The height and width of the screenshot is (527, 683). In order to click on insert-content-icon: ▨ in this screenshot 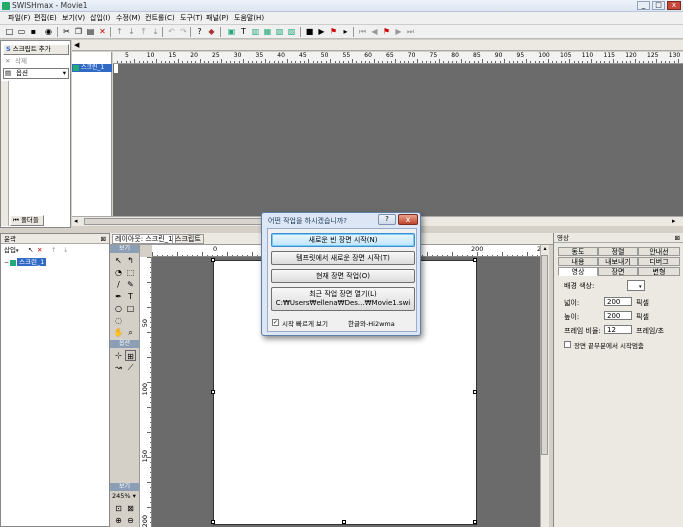, I will do `click(291, 31)`.